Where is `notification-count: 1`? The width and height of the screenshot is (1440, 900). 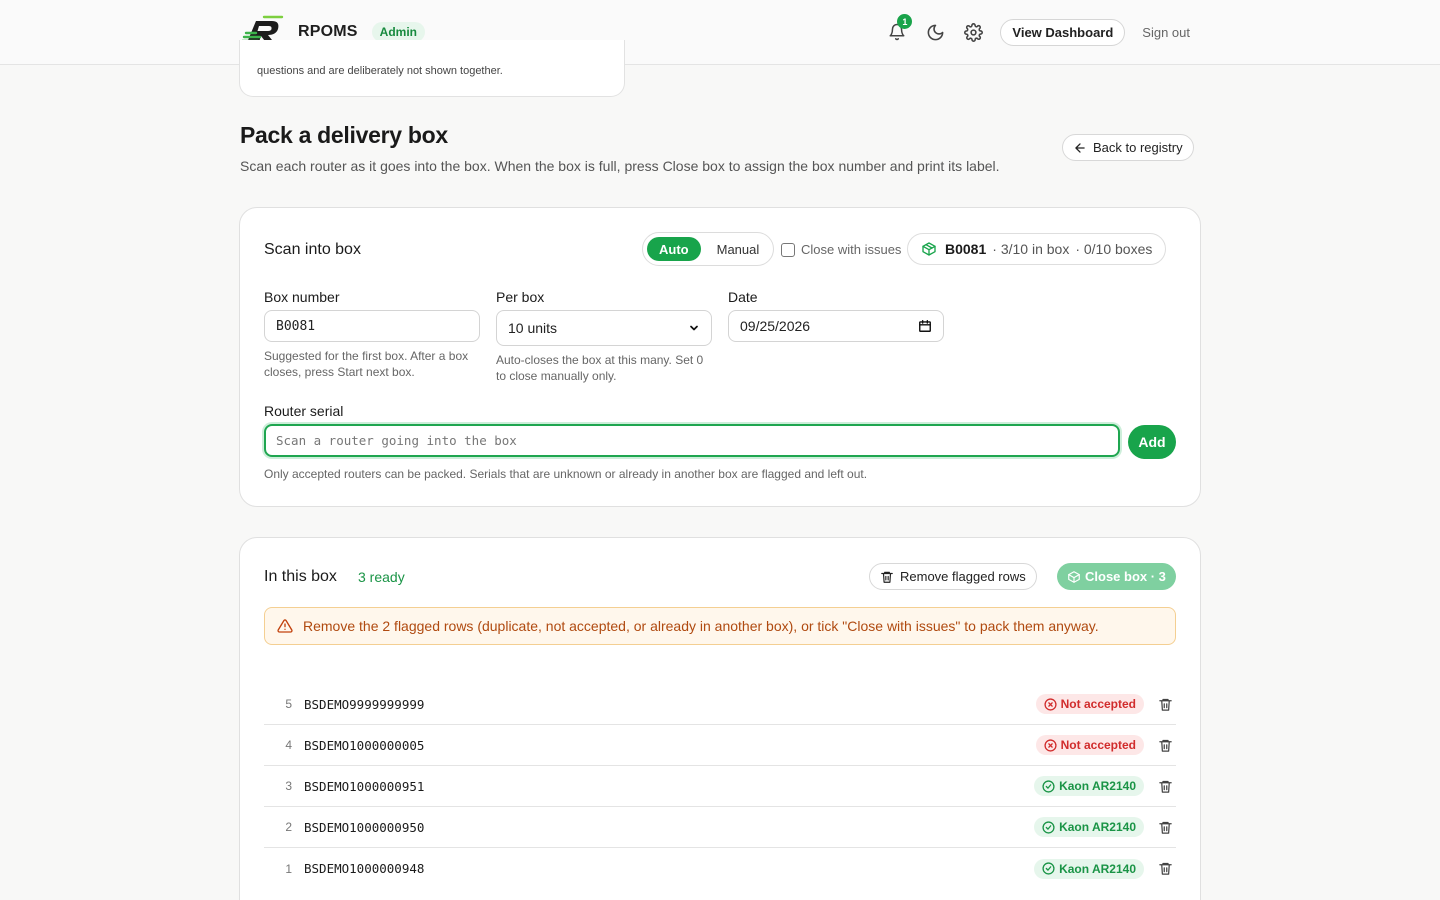 notification-count: 1 is located at coordinates (905, 21).